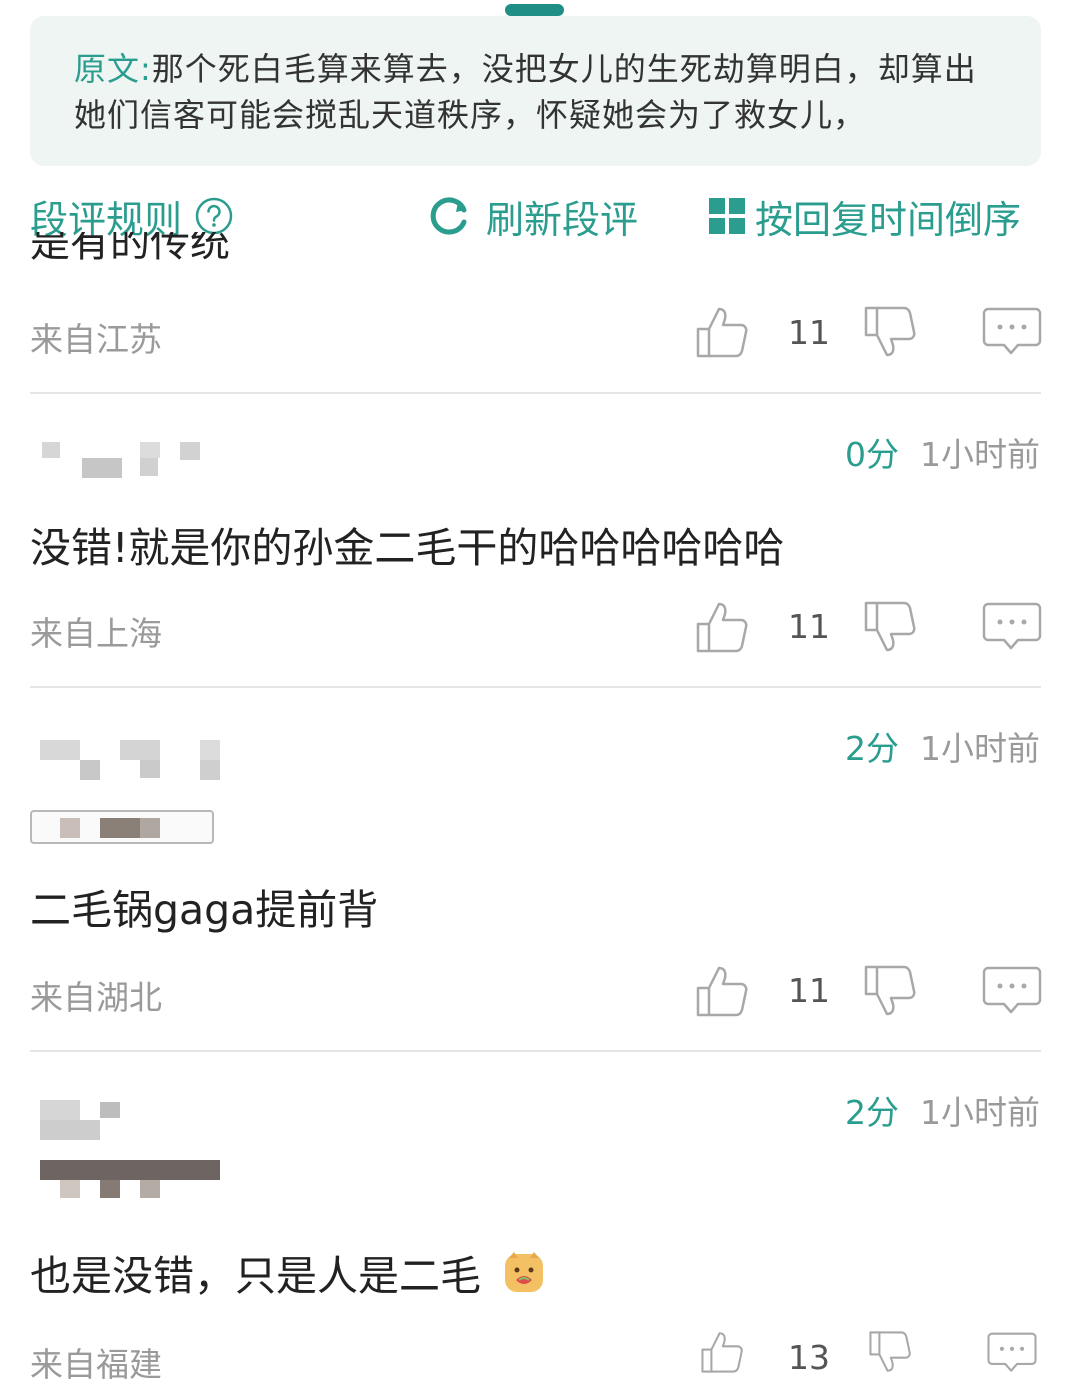  I want to click on comment-text: 二毛锅gaga提前背, so click(204, 910).